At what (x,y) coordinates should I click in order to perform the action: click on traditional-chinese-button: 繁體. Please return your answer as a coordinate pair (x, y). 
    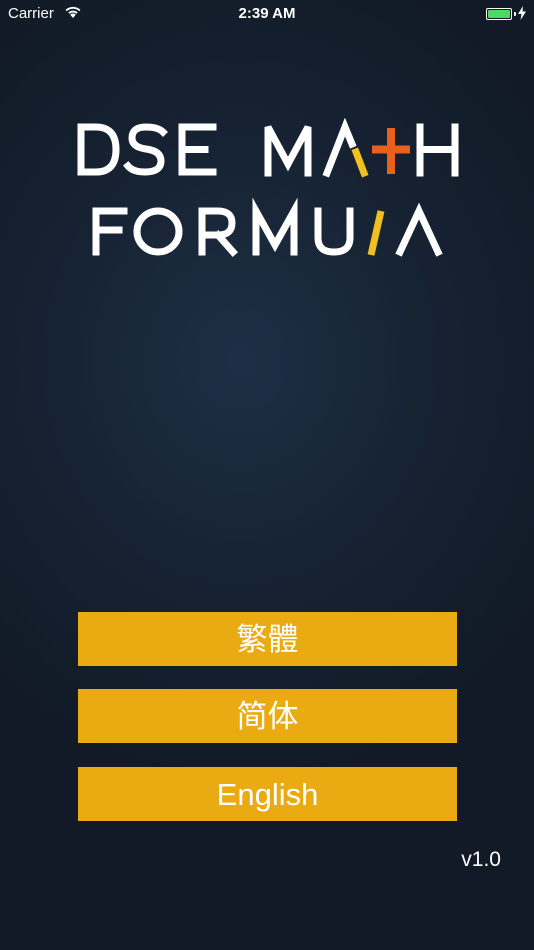
    Looking at the image, I should click on (267, 639).